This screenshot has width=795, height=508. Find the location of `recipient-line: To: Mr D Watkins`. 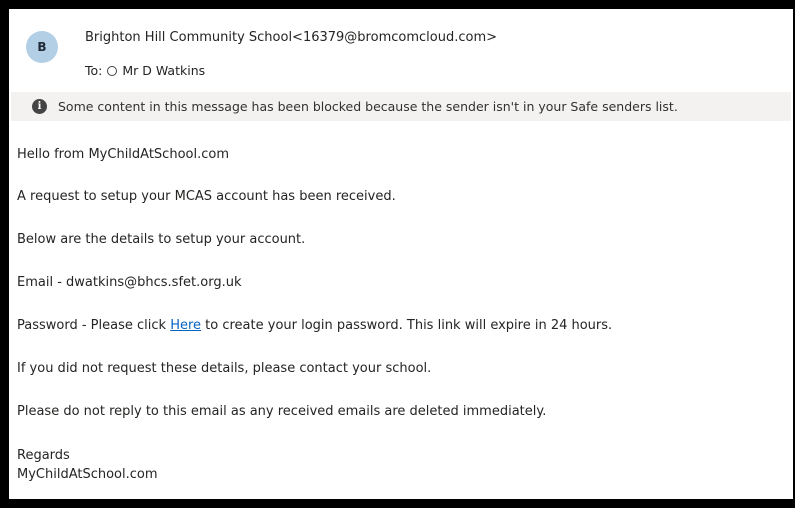

recipient-line: To: Mr D Watkins is located at coordinates (145, 70).